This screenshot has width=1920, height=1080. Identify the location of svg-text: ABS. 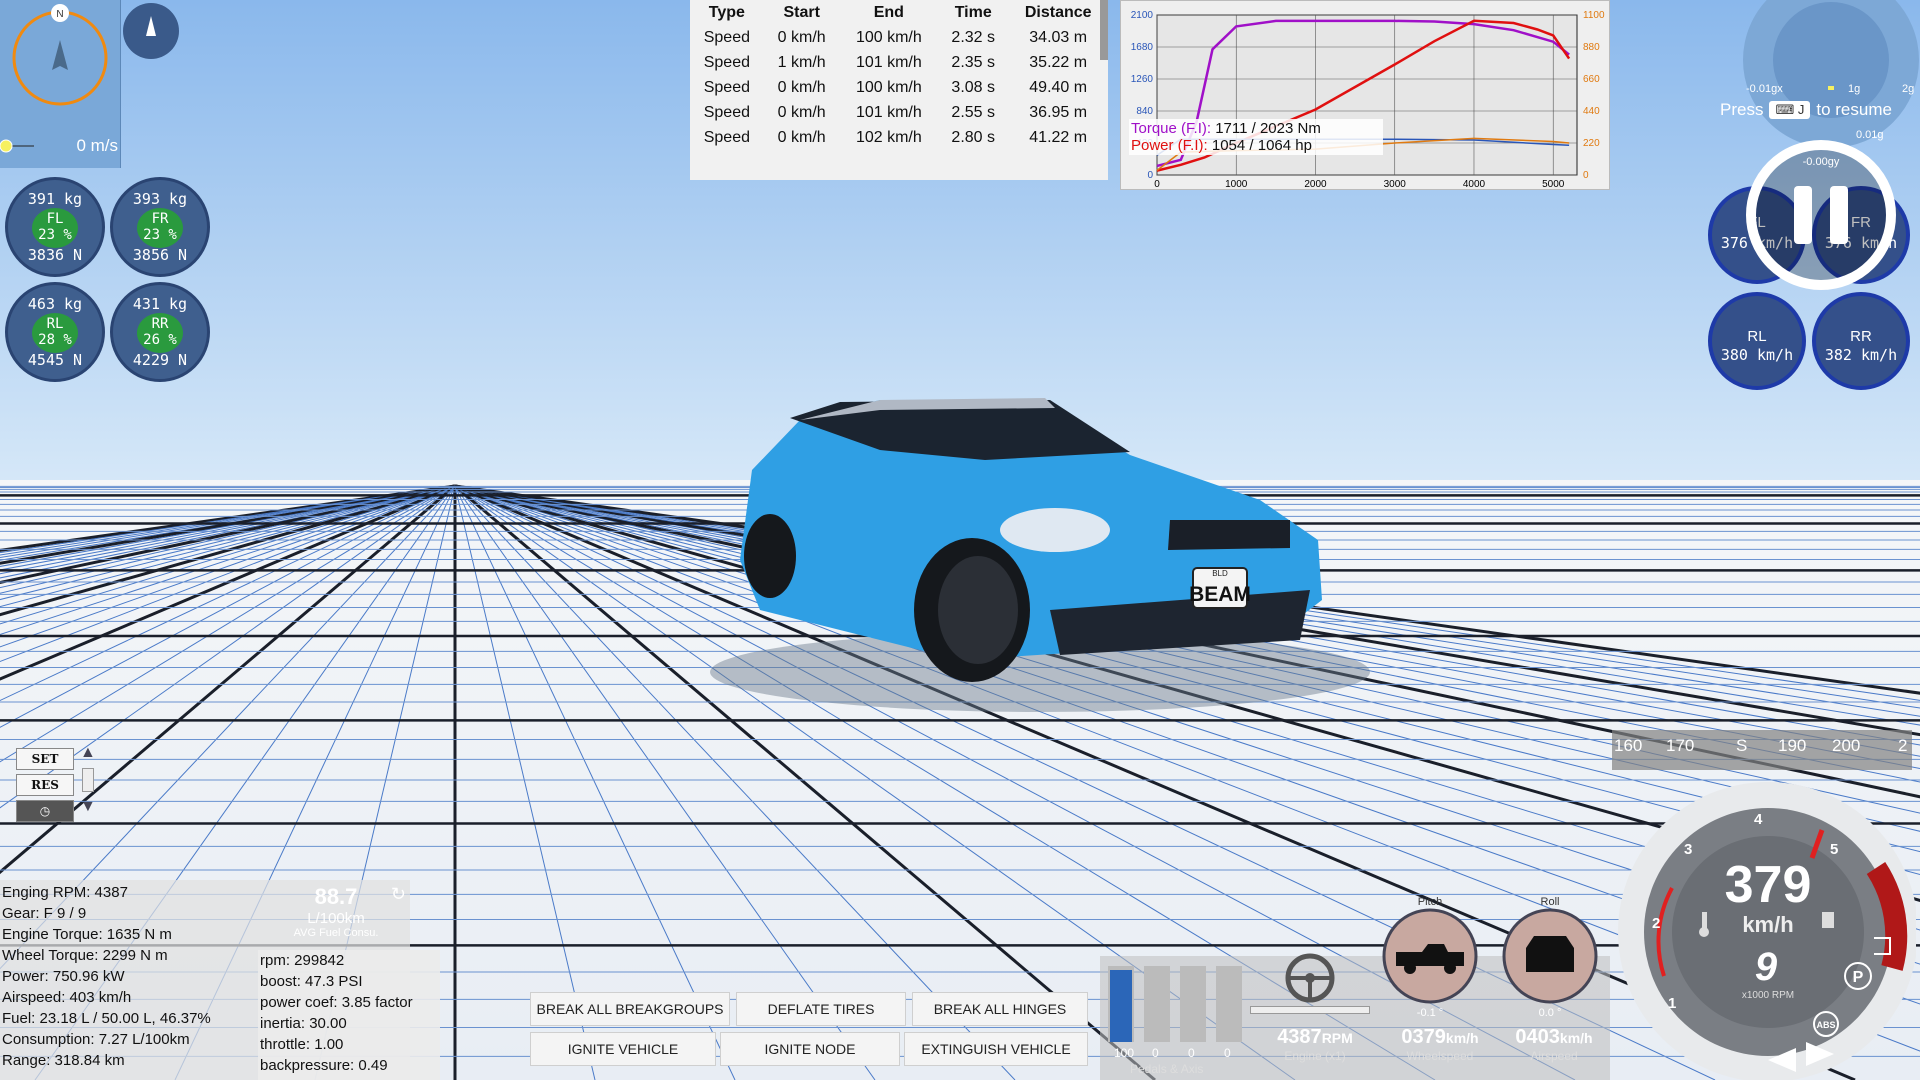
(1825, 1025).